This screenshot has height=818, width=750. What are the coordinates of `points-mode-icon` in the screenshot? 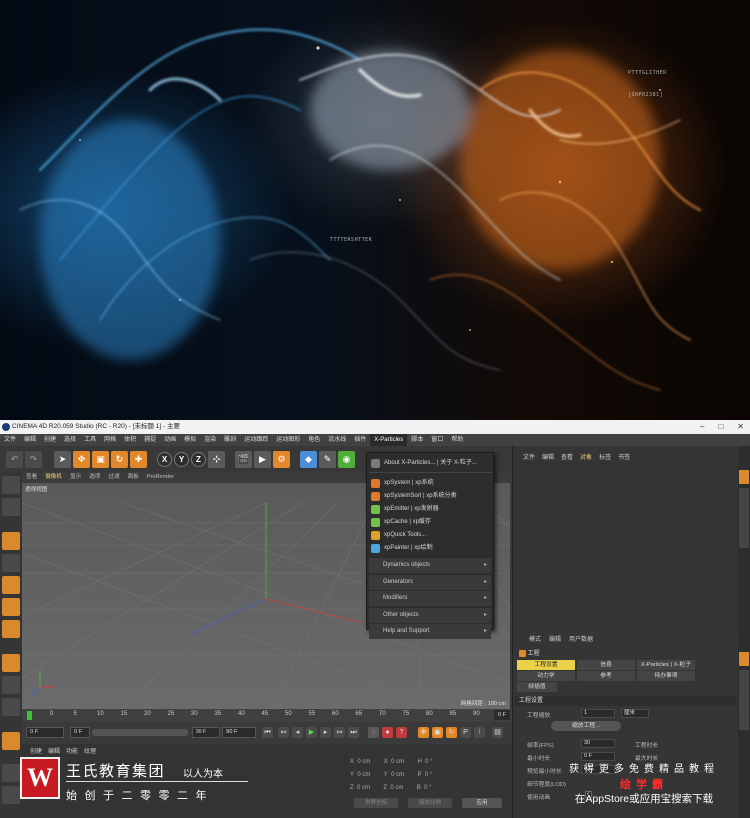 It's located at (11, 585).